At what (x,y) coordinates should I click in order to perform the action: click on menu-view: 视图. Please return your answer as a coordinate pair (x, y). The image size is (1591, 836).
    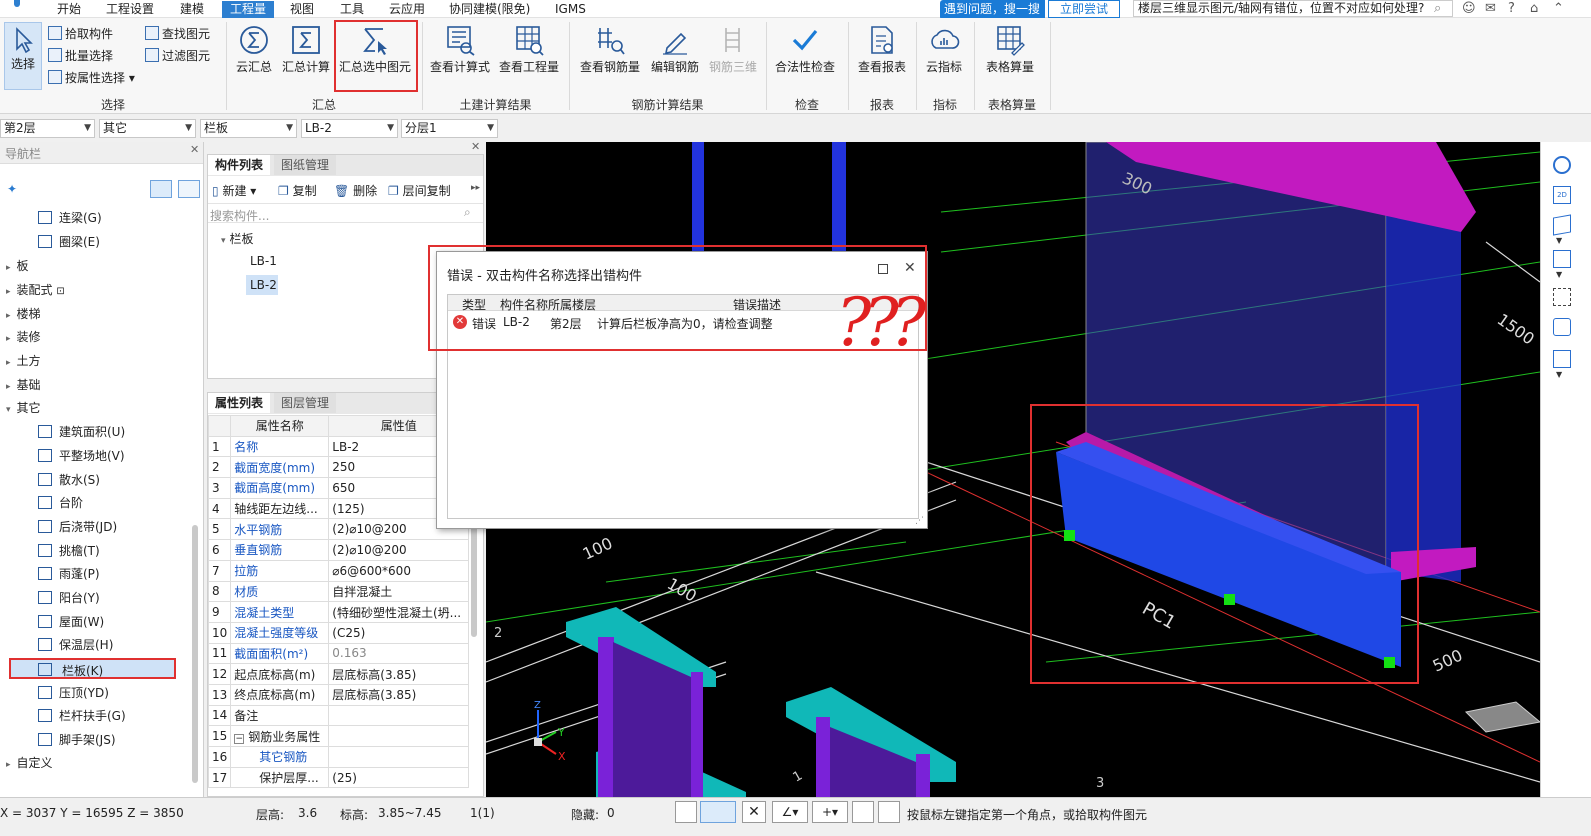
    Looking at the image, I should click on (302, 9).